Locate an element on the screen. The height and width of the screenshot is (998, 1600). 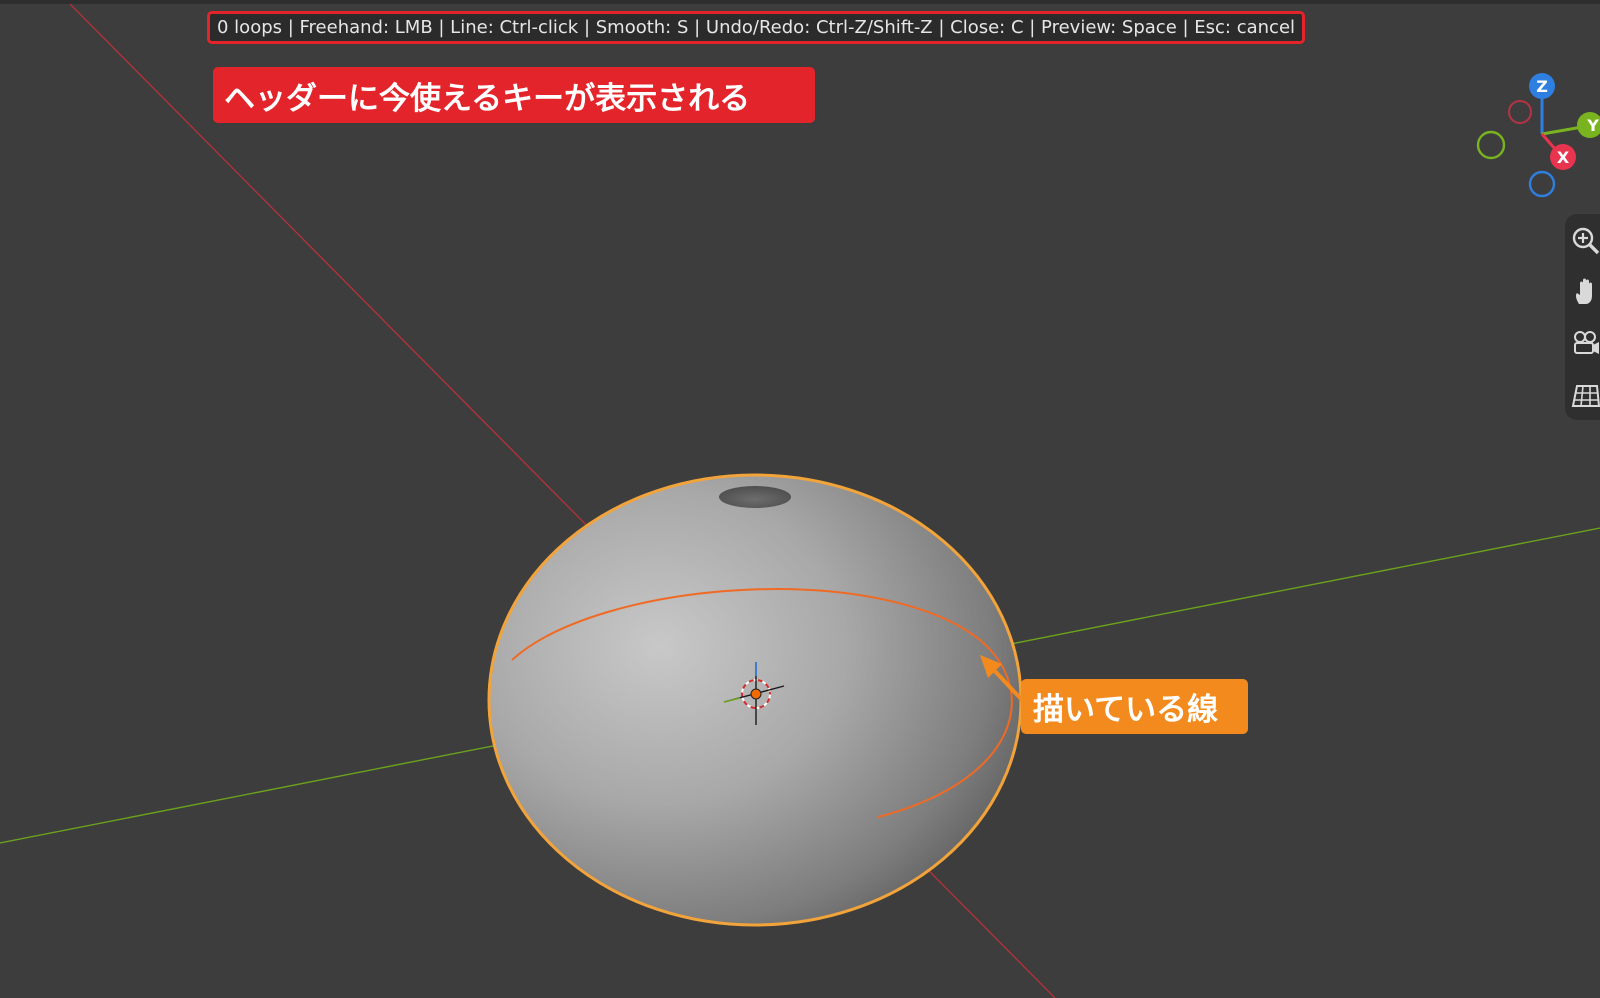
camera-view-button is located at coordinates (1584, 344).